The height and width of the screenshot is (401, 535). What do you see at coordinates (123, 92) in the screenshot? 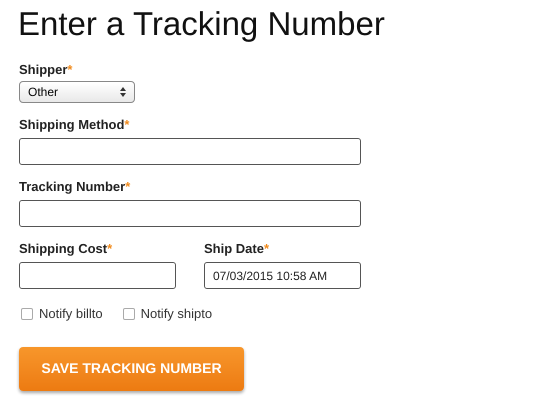
I see `up-down-caret-icon` at bounding box center [123, 92].